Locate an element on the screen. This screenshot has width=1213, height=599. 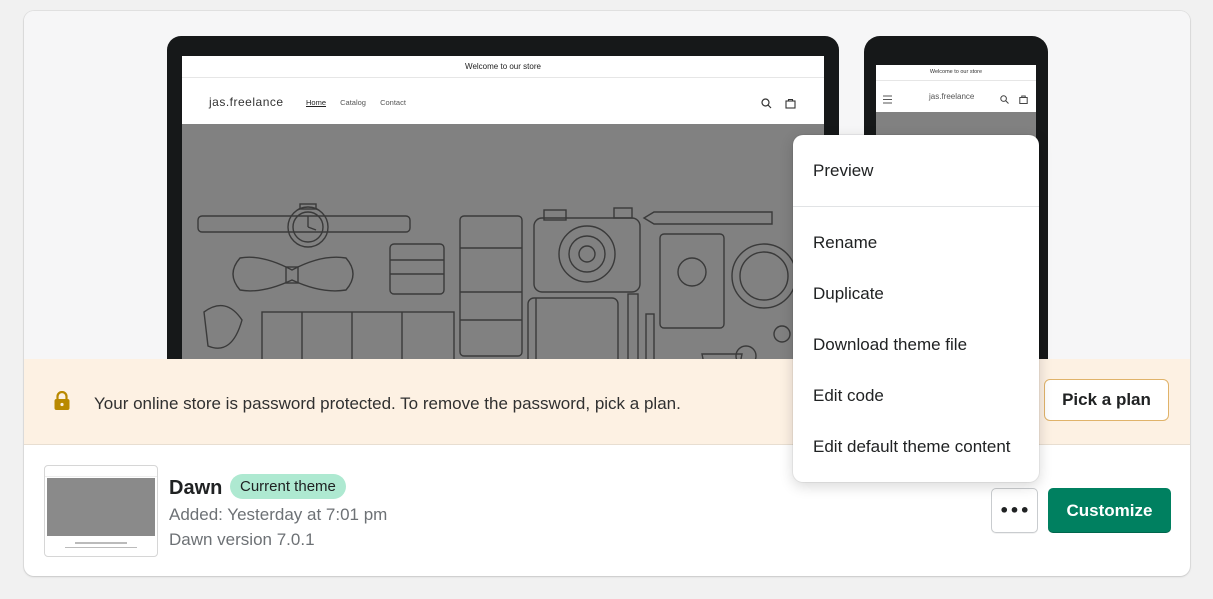
store-name: jas.freelance is located at coordinates (246, 102).